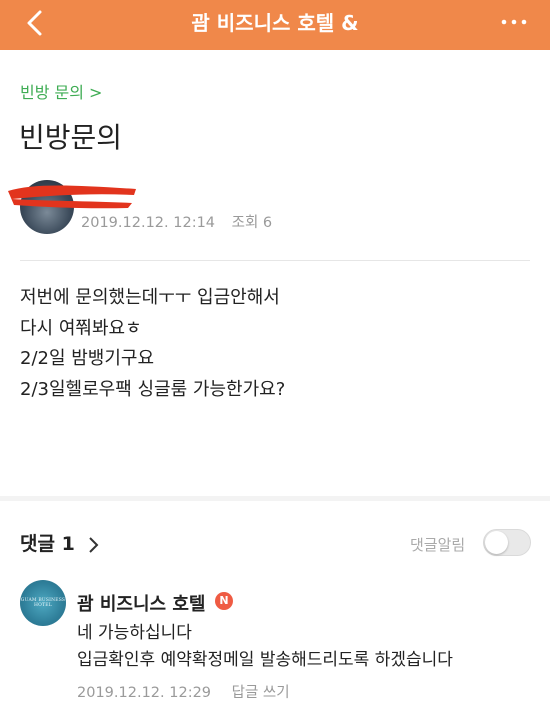 The width and height of the screenshot is (550, 718). What do you see at coordinates (94, 544) in the screenshot?
I see `chevron-right-icon` at bounding box center [94, 544].